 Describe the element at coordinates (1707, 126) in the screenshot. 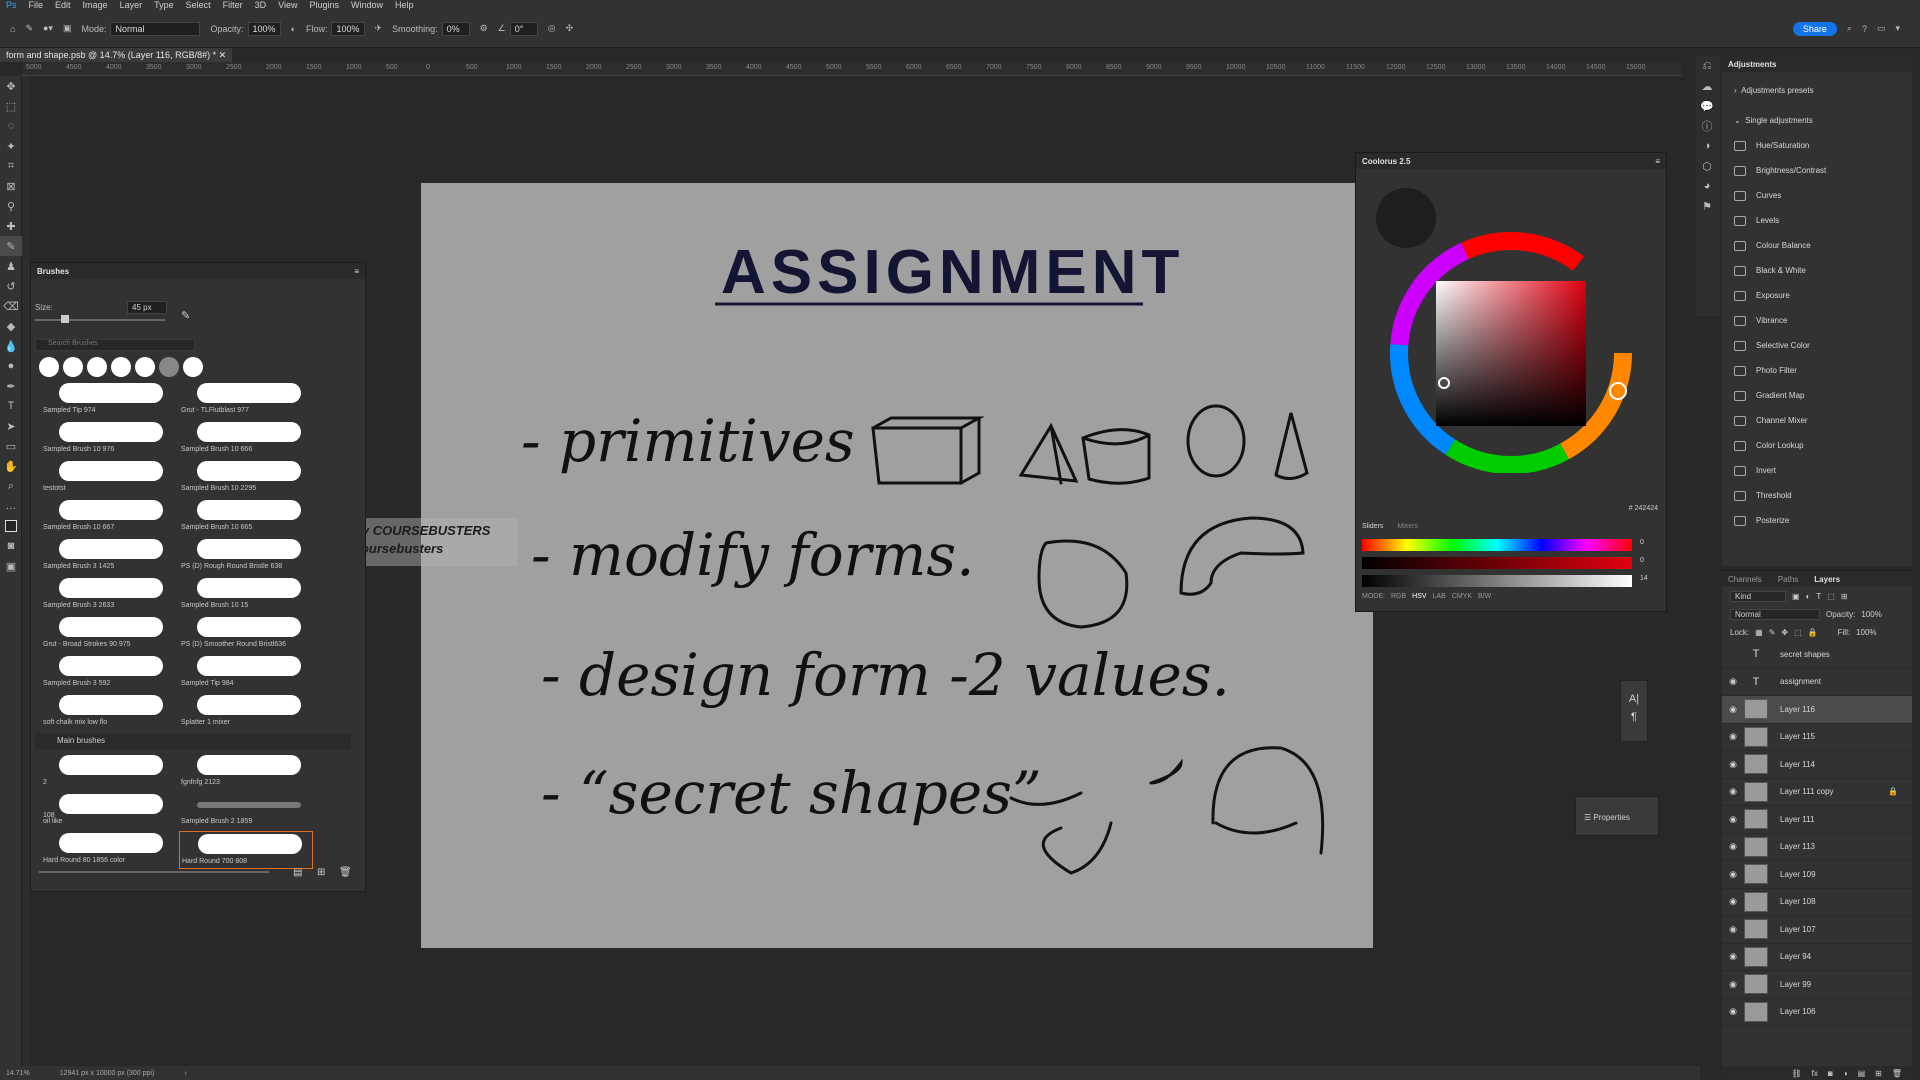

I see `info-icon: ⓘ` at that location.